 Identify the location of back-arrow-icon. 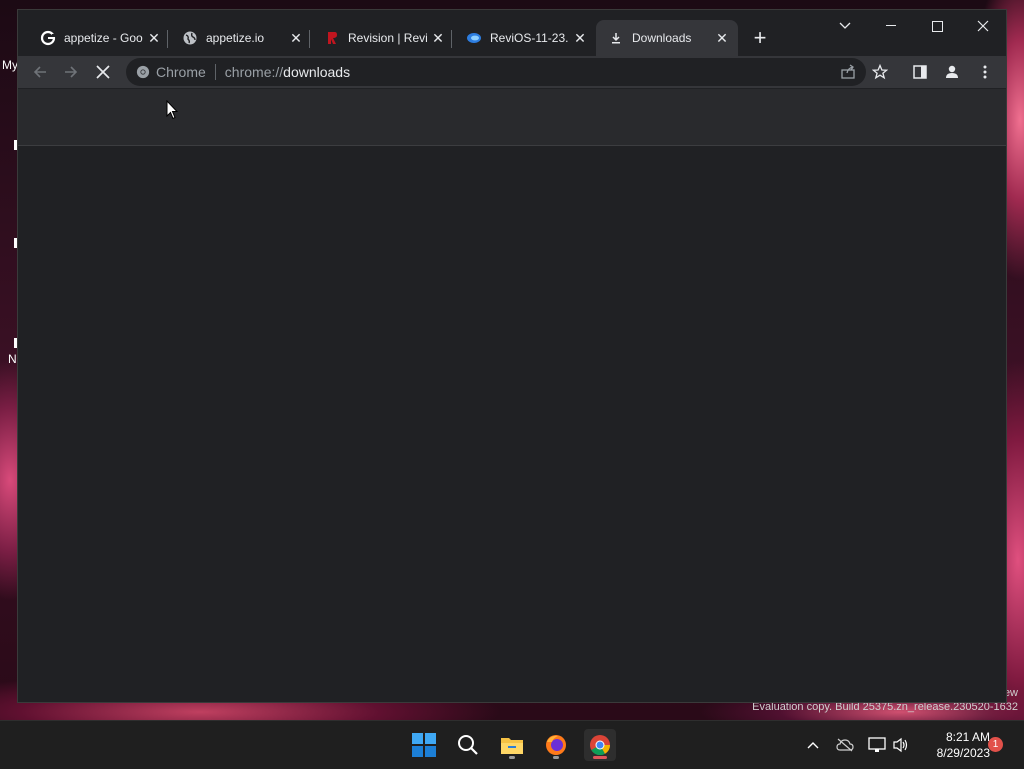
(39, 72).